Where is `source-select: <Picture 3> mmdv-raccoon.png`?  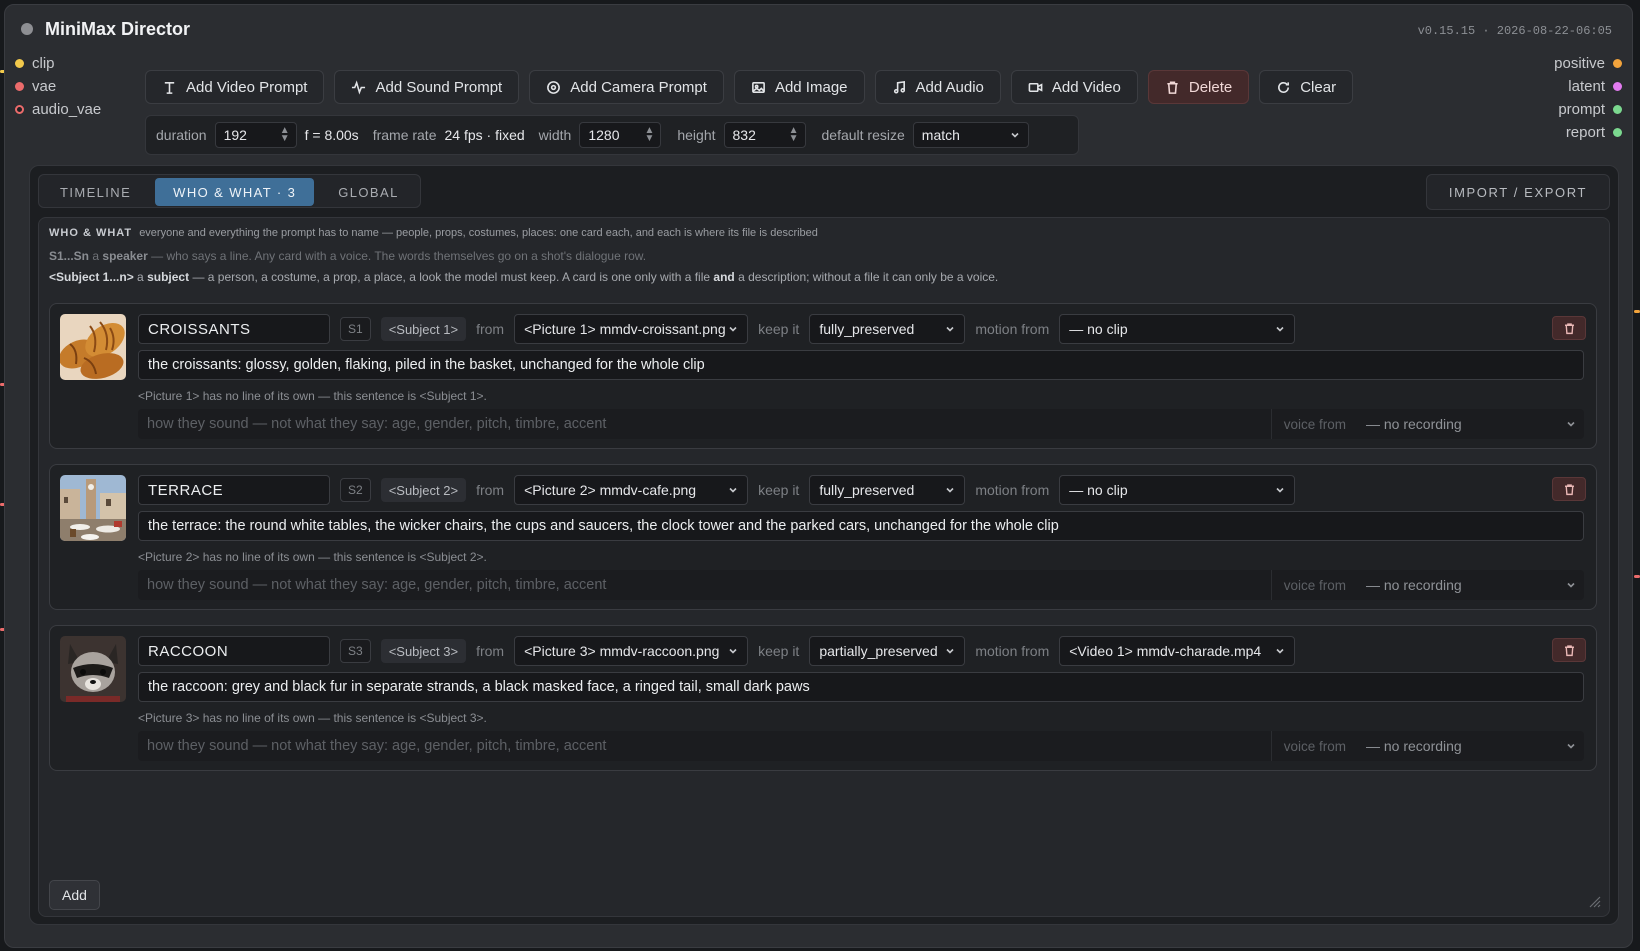 source-select: <Picture 3> mmdv-raccoon.png is located at coordinates (631, 651).